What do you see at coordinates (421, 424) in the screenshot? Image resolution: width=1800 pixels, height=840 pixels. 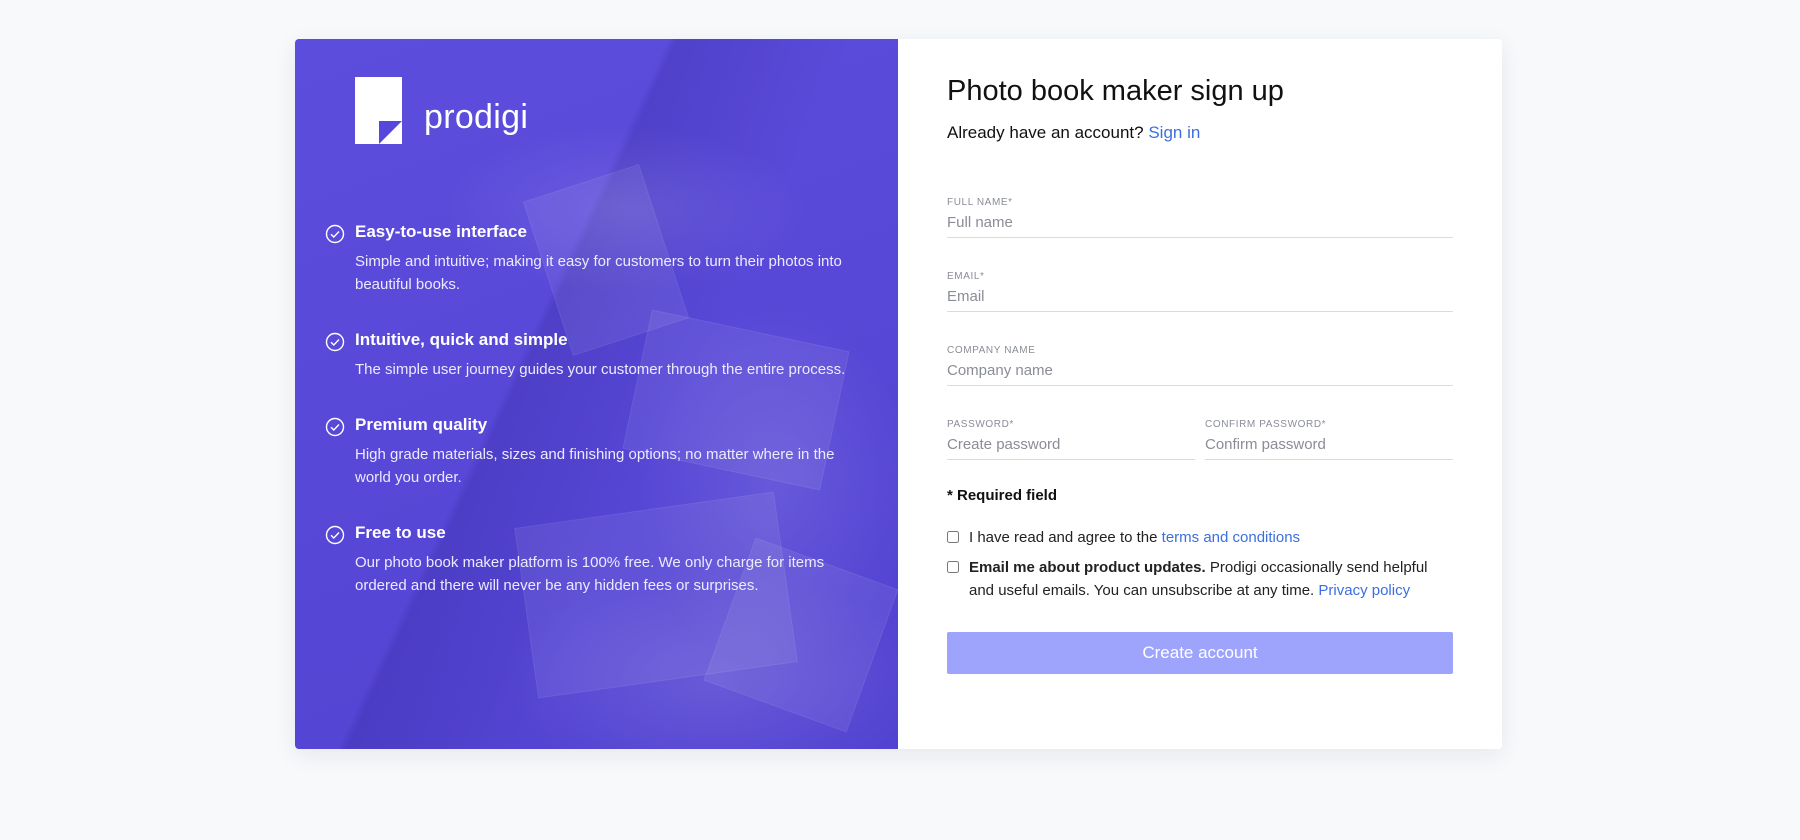 I see `feature-title: Premium quality` at bounding box center [421, 424].